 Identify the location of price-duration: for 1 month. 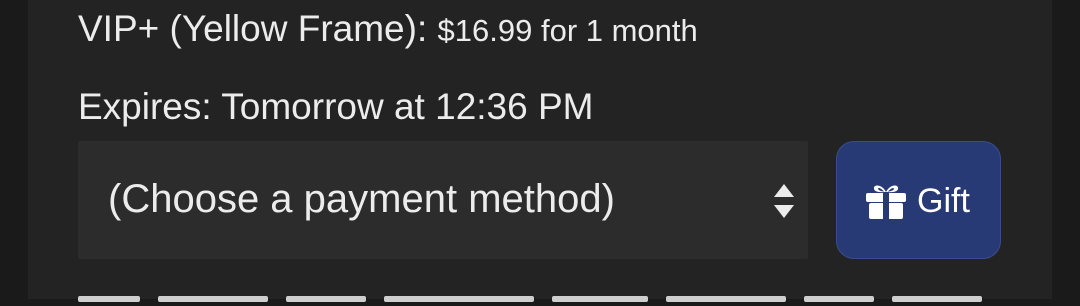
(619, 30).